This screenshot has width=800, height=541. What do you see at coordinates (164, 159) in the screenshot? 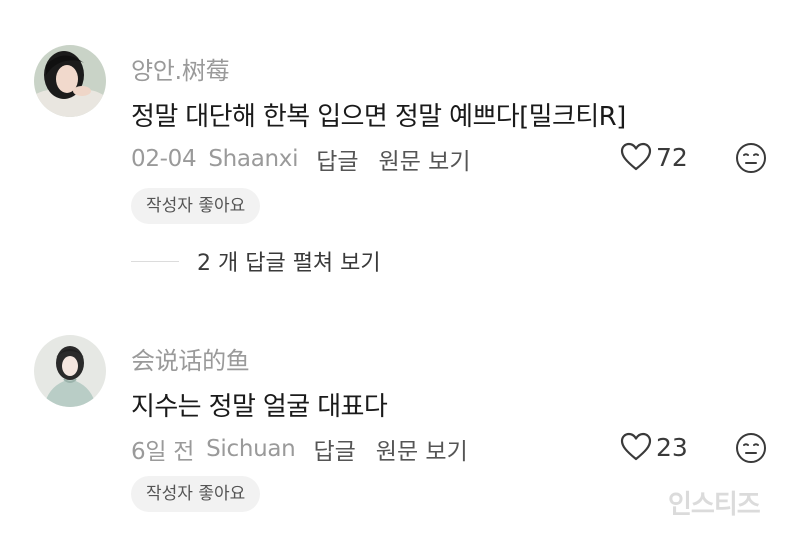
I see `comment-date: 02-04` at bounding box center [164, 159].